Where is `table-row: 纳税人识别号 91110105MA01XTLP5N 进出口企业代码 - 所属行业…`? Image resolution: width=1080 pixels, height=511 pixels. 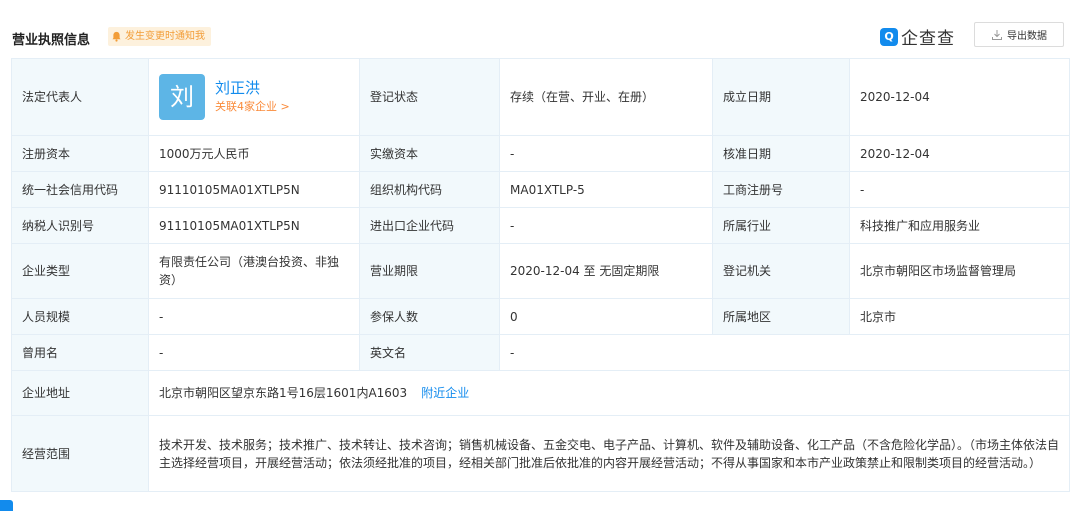
table-row: 纳税人识别号 91110105MA01XTLP5N 进出口企业代码 - 所属行业… is located at coordinates (540, 225).